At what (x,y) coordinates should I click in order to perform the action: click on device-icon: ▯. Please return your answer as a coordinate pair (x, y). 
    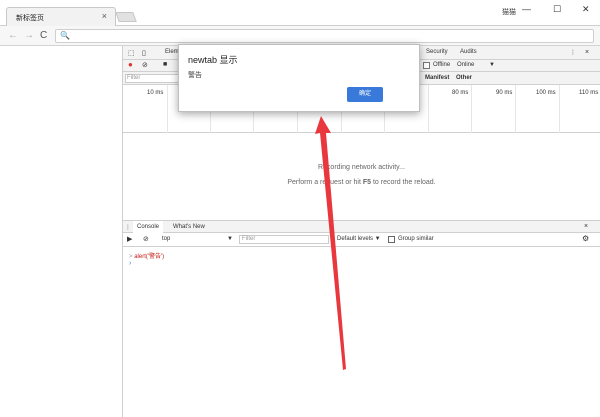
    Looking at the image, I should click on (144, 53).